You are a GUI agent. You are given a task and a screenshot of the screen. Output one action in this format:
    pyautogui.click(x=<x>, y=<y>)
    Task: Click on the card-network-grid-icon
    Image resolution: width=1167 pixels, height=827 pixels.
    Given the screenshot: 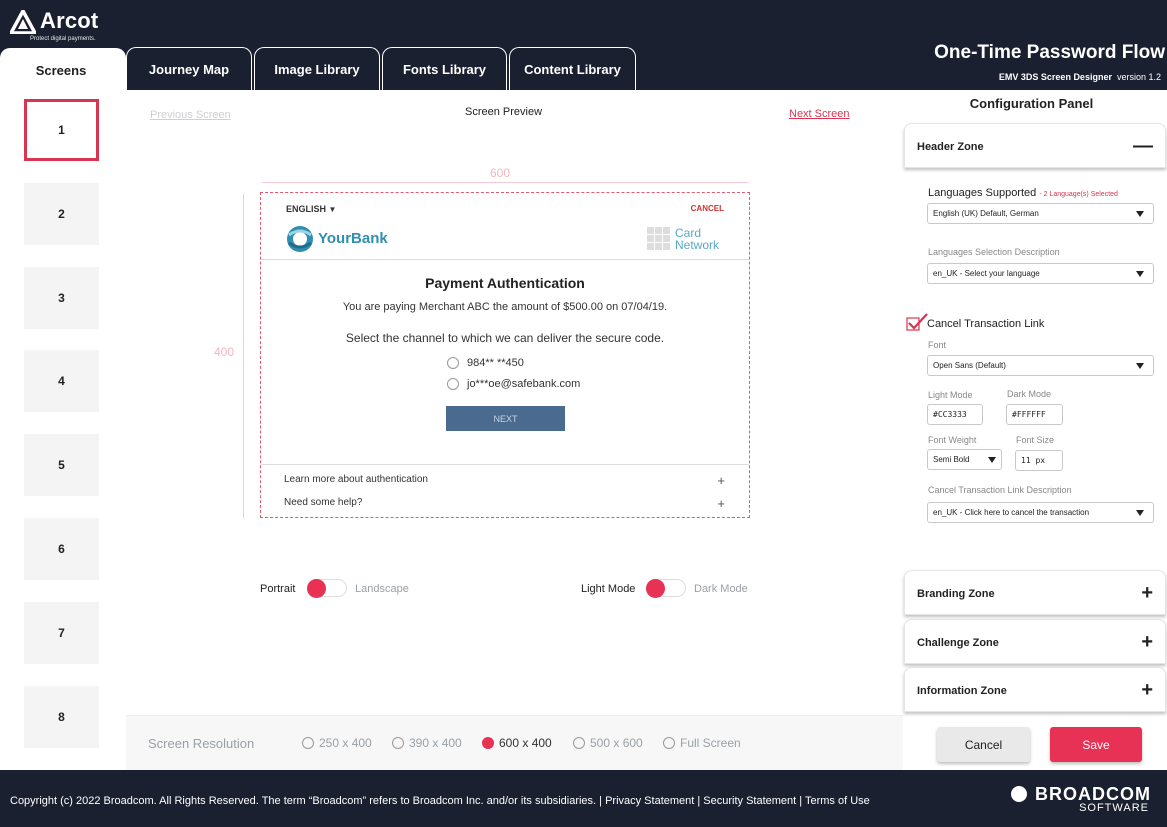 What is the action you would take?
    pyautogui.click(x=658, y=238)
    